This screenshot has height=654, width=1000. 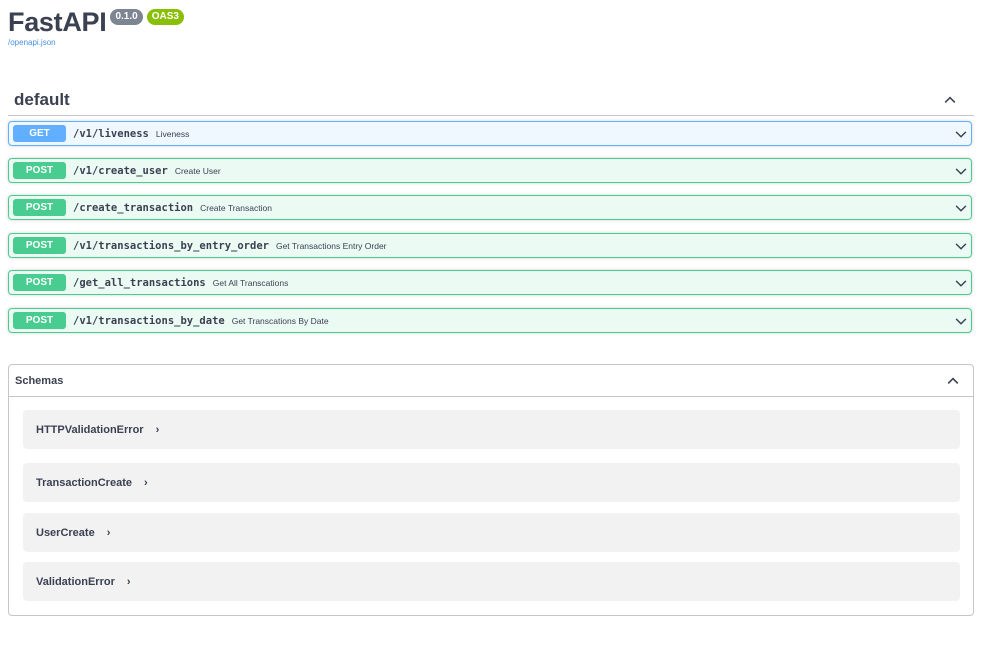 What do you see at coordinates (491, 100) in the screenshot?
I see `tag-section-header-default: default` at bounding box center [491, 100].